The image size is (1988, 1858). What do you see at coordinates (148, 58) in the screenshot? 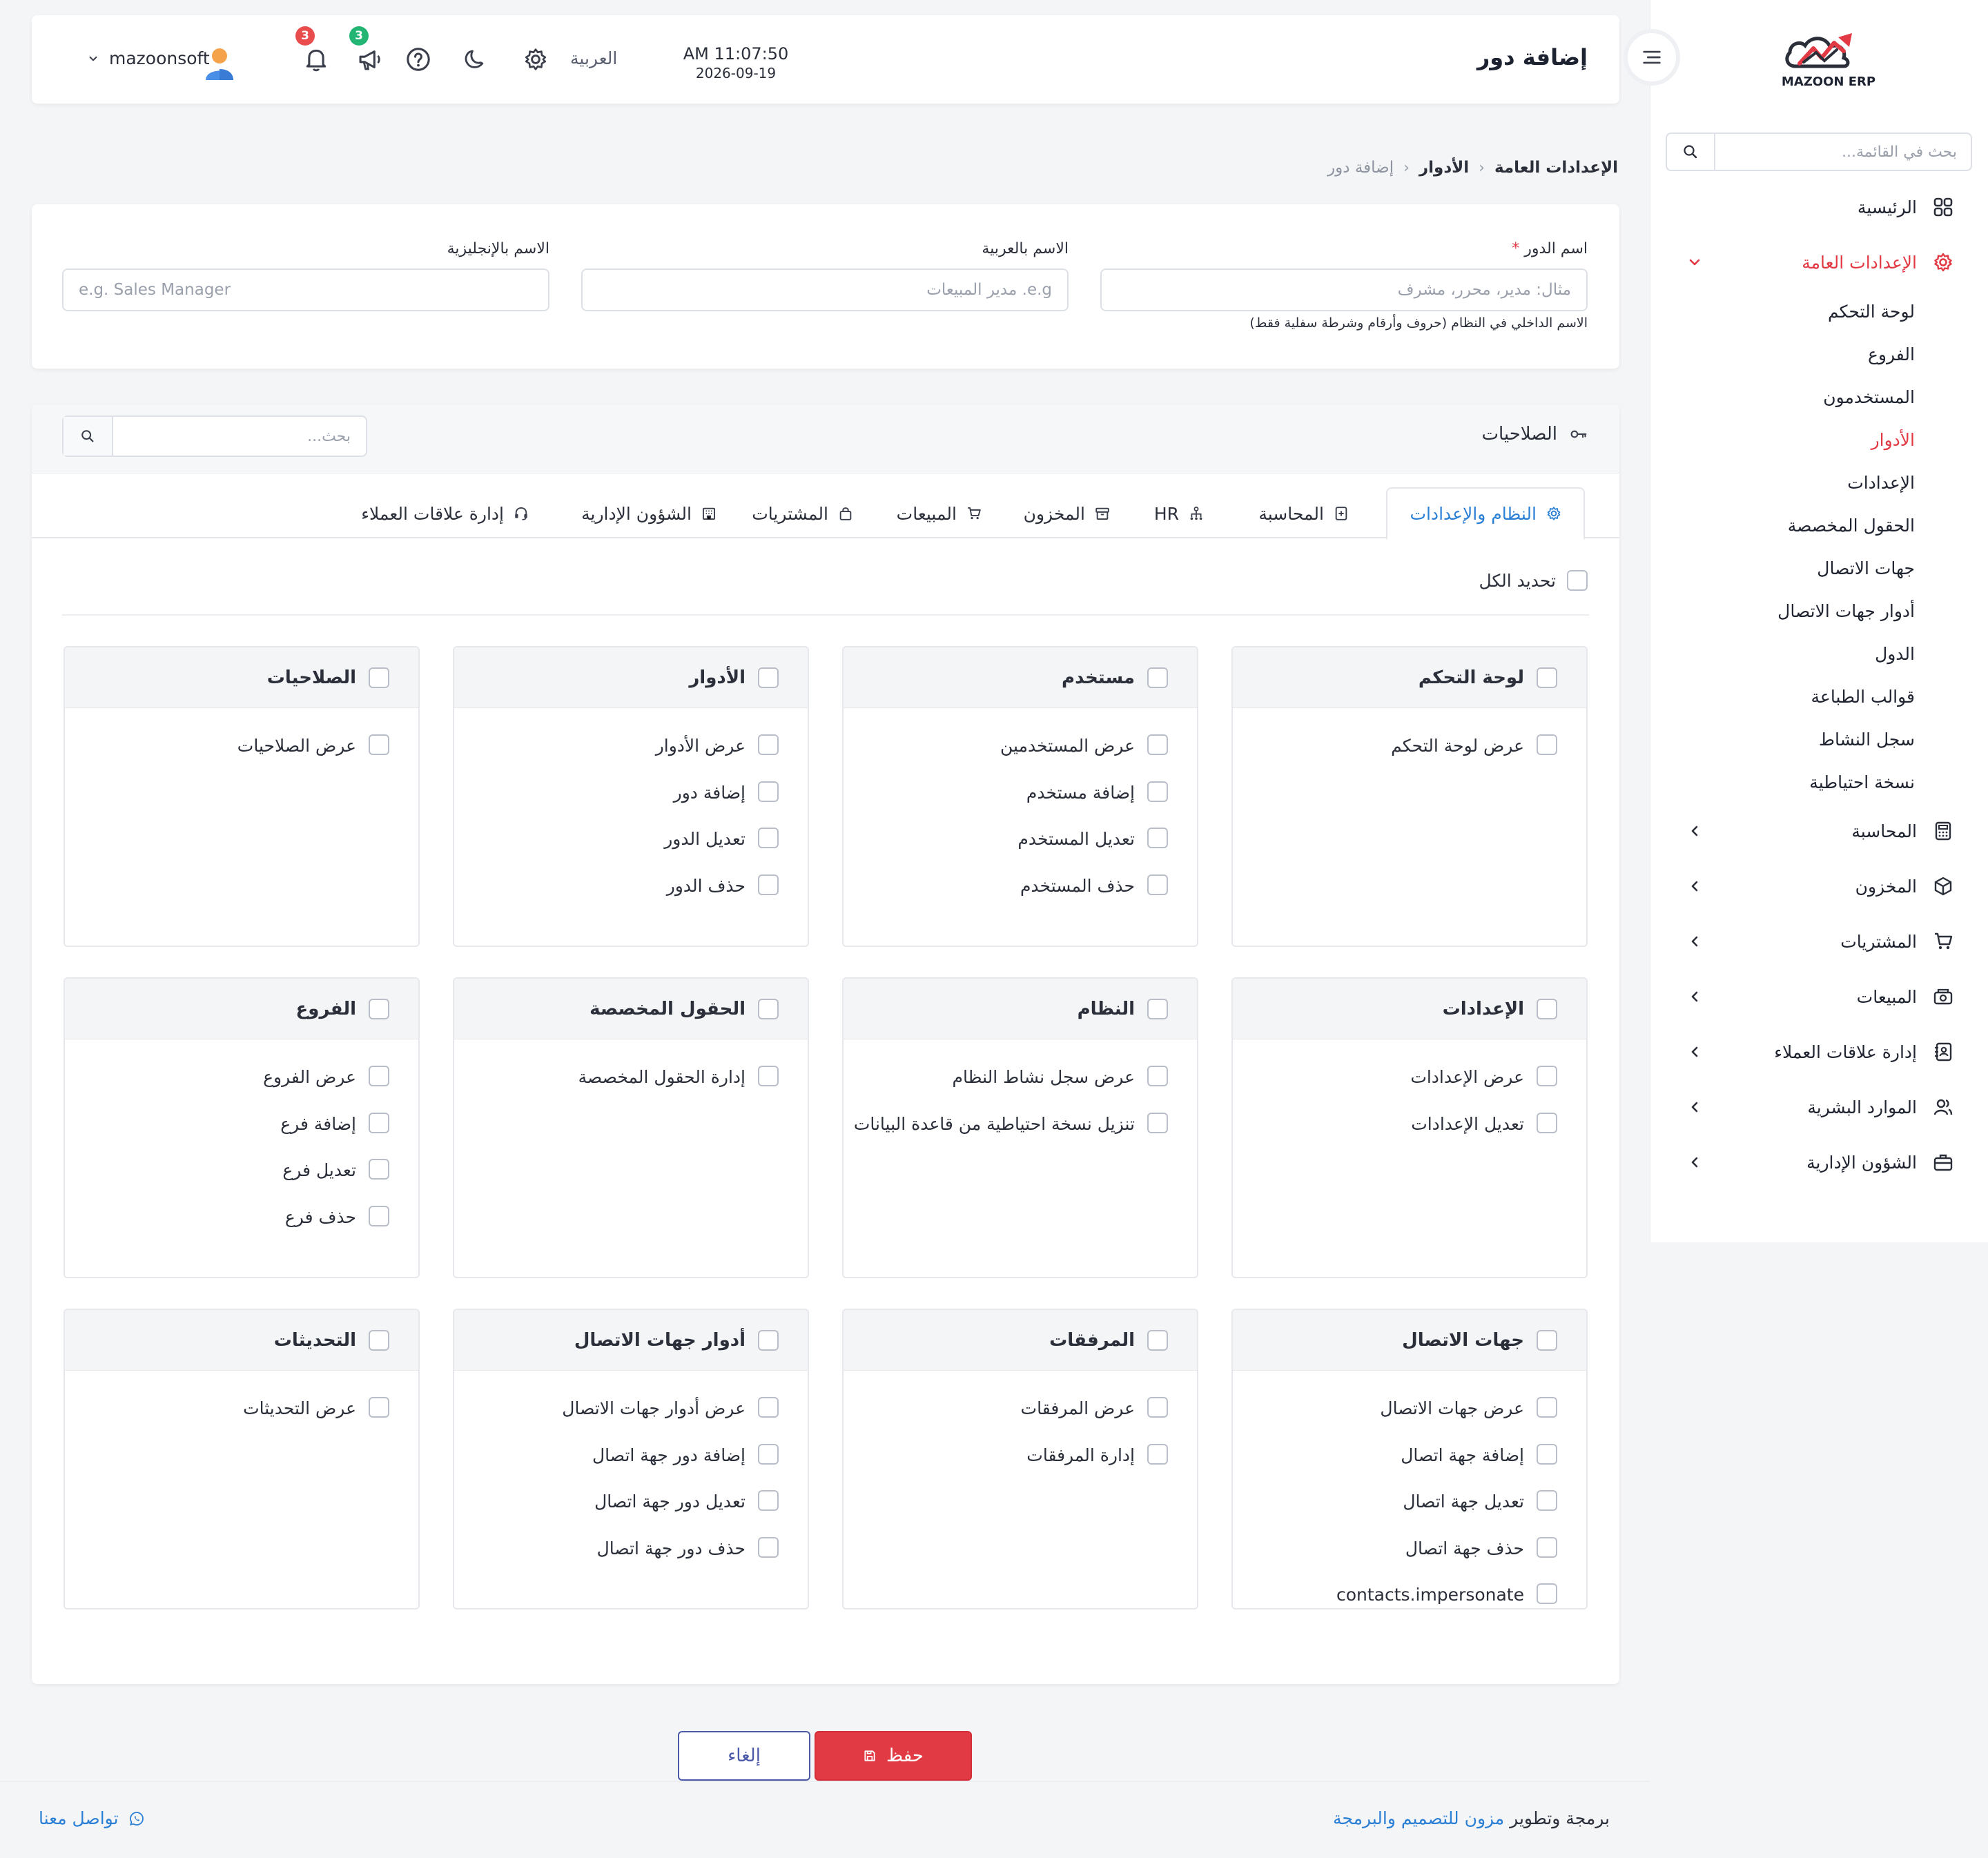
I see `user-menu: mazoonsoft` at bounding box center [148, 58].